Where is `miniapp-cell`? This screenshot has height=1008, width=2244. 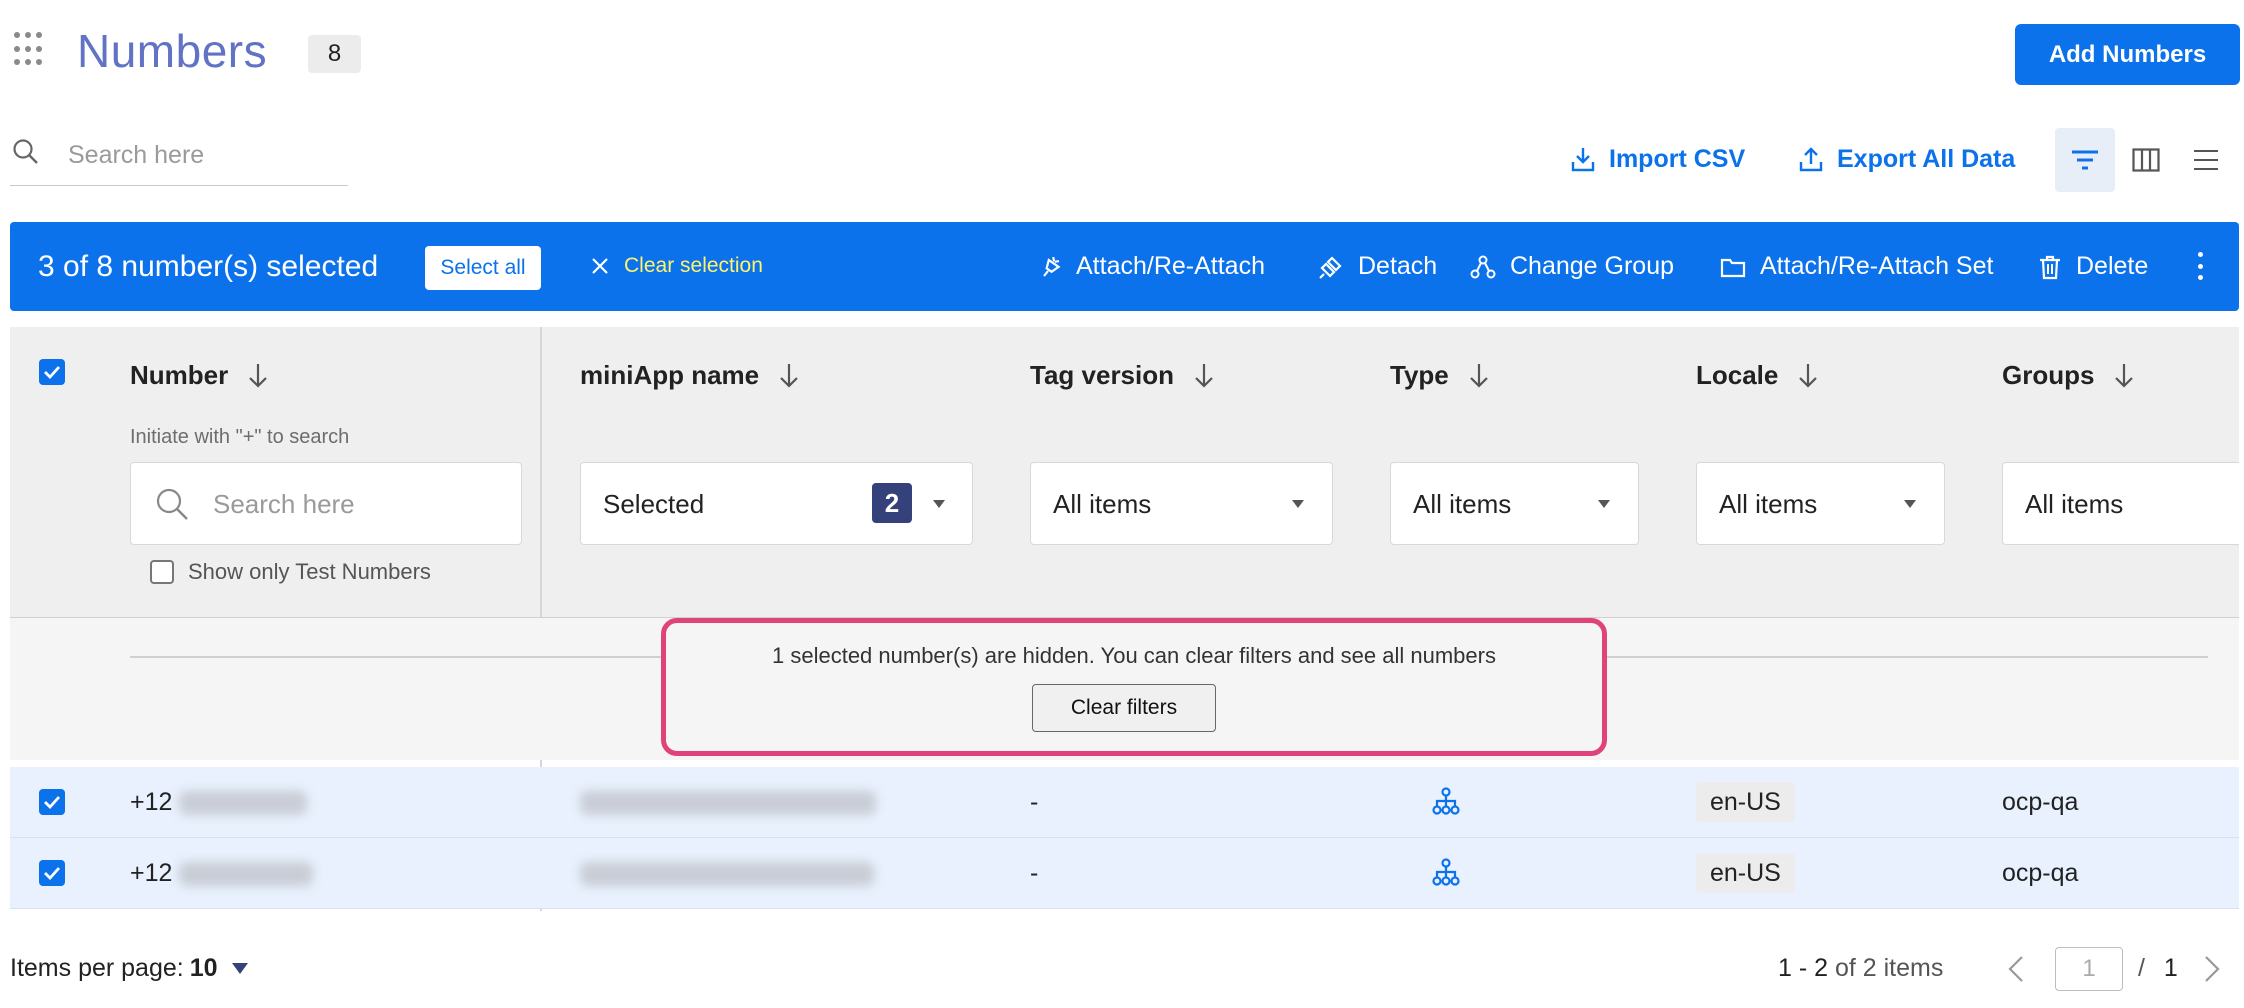
miniapp-cell is located at coordinates (727, 873).